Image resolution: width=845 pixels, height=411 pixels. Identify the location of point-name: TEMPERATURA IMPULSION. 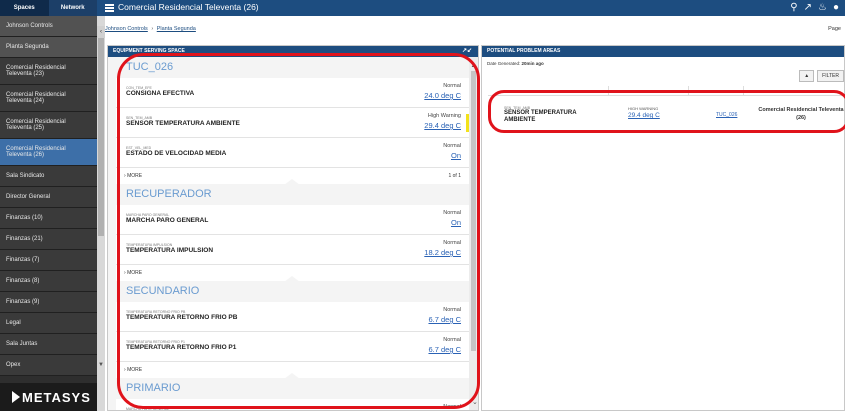
(170, 250).